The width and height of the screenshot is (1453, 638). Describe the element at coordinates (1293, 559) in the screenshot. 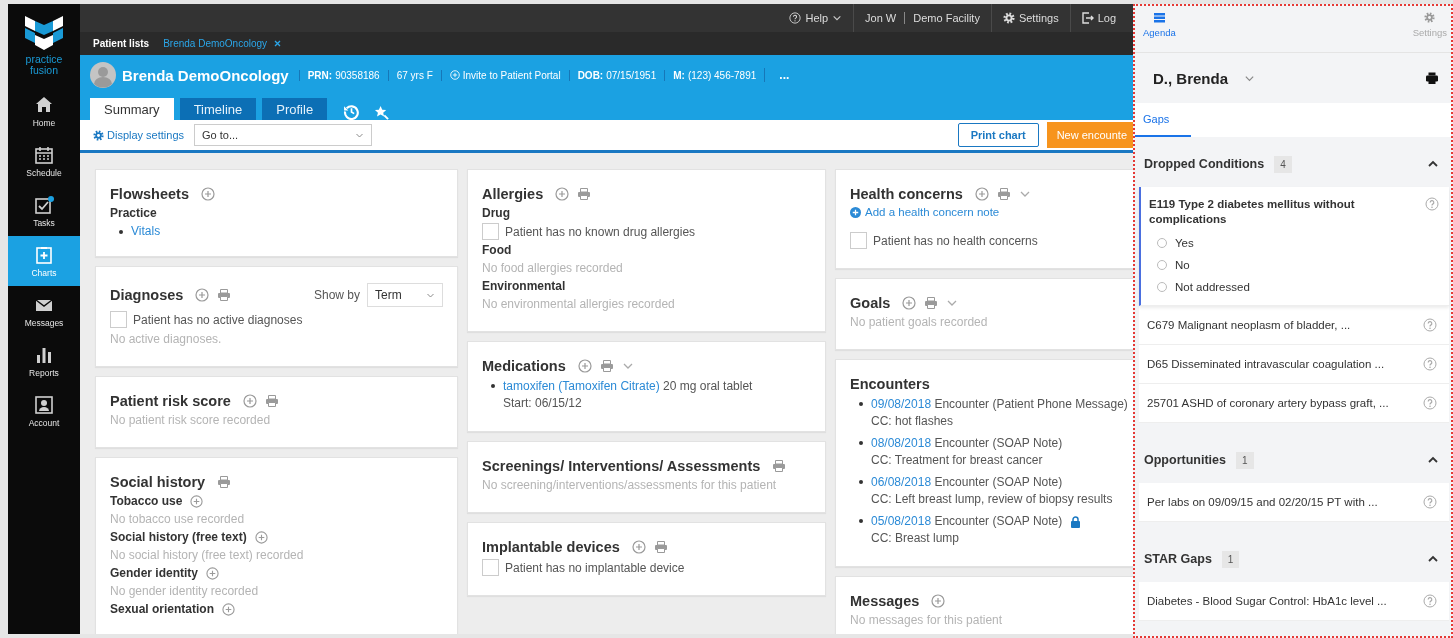

I see `section-header: STAR Gaps 1` at that location.